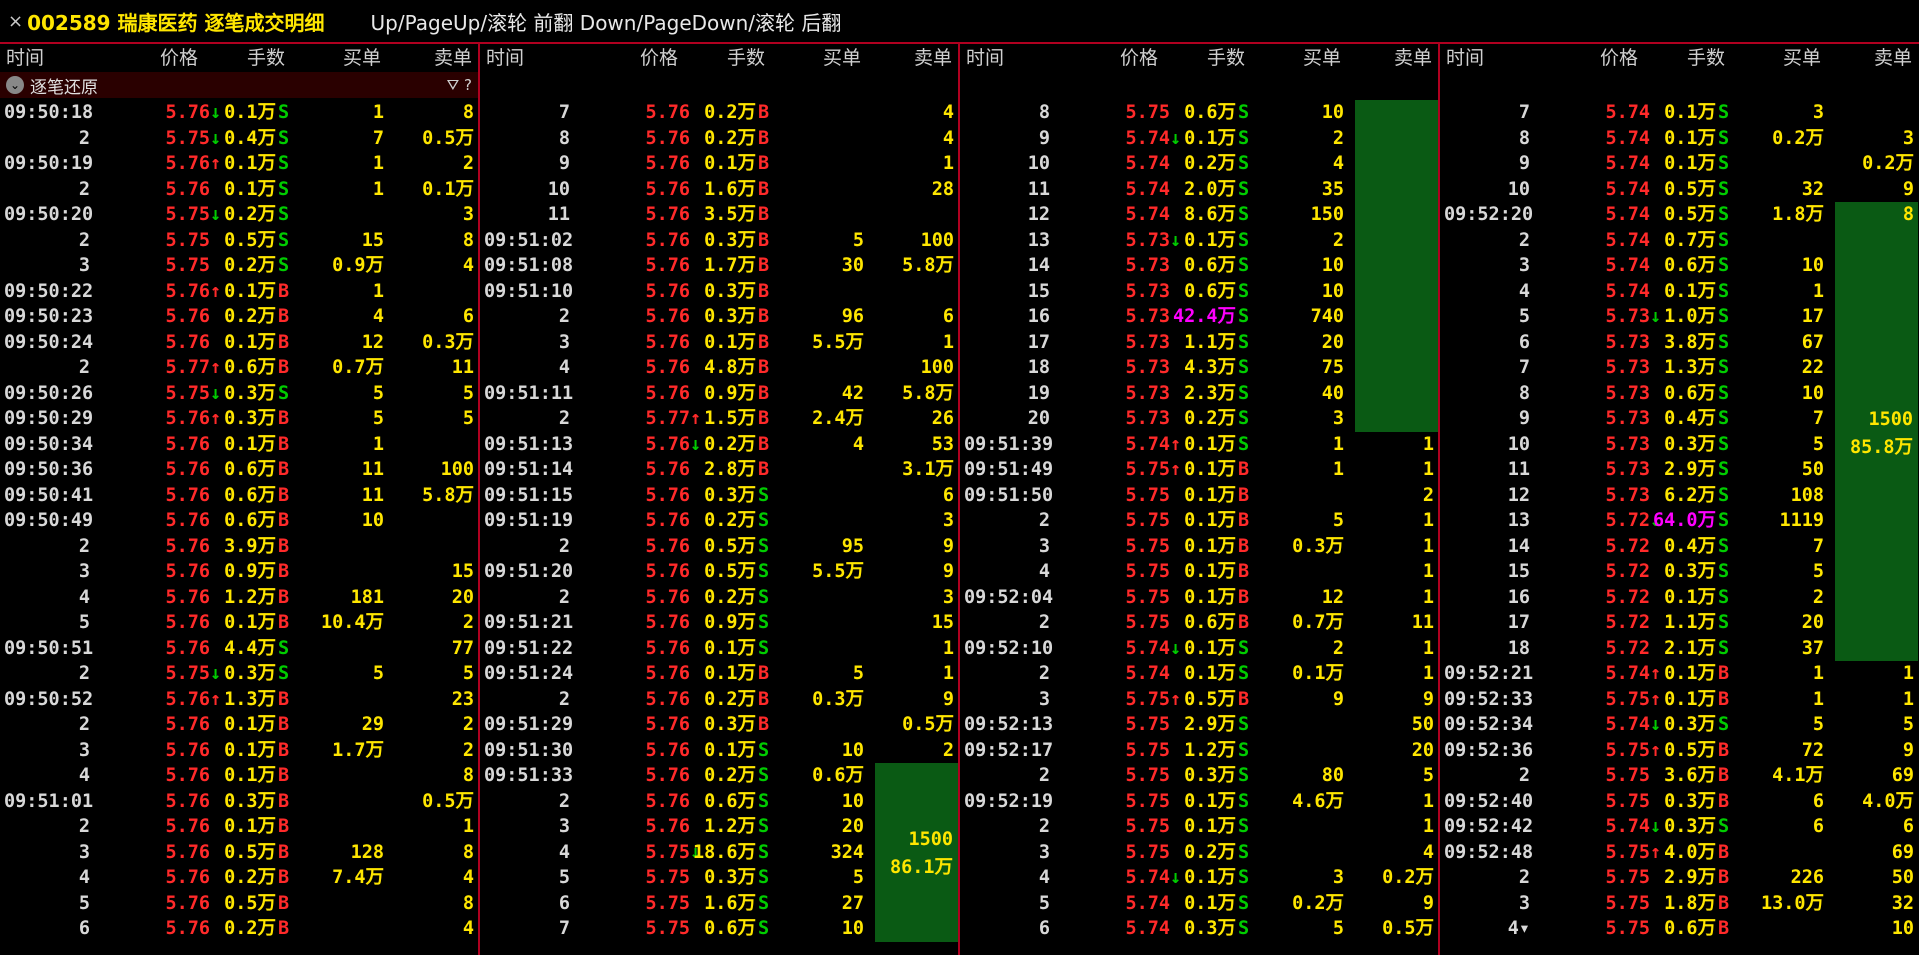 The image size is (1919, 955). What do you see at coordinates (239, 827) in the screenshot?
I see `trade-row: 2 5.76 0.1万 B 1` at bounding box center [239, 827].